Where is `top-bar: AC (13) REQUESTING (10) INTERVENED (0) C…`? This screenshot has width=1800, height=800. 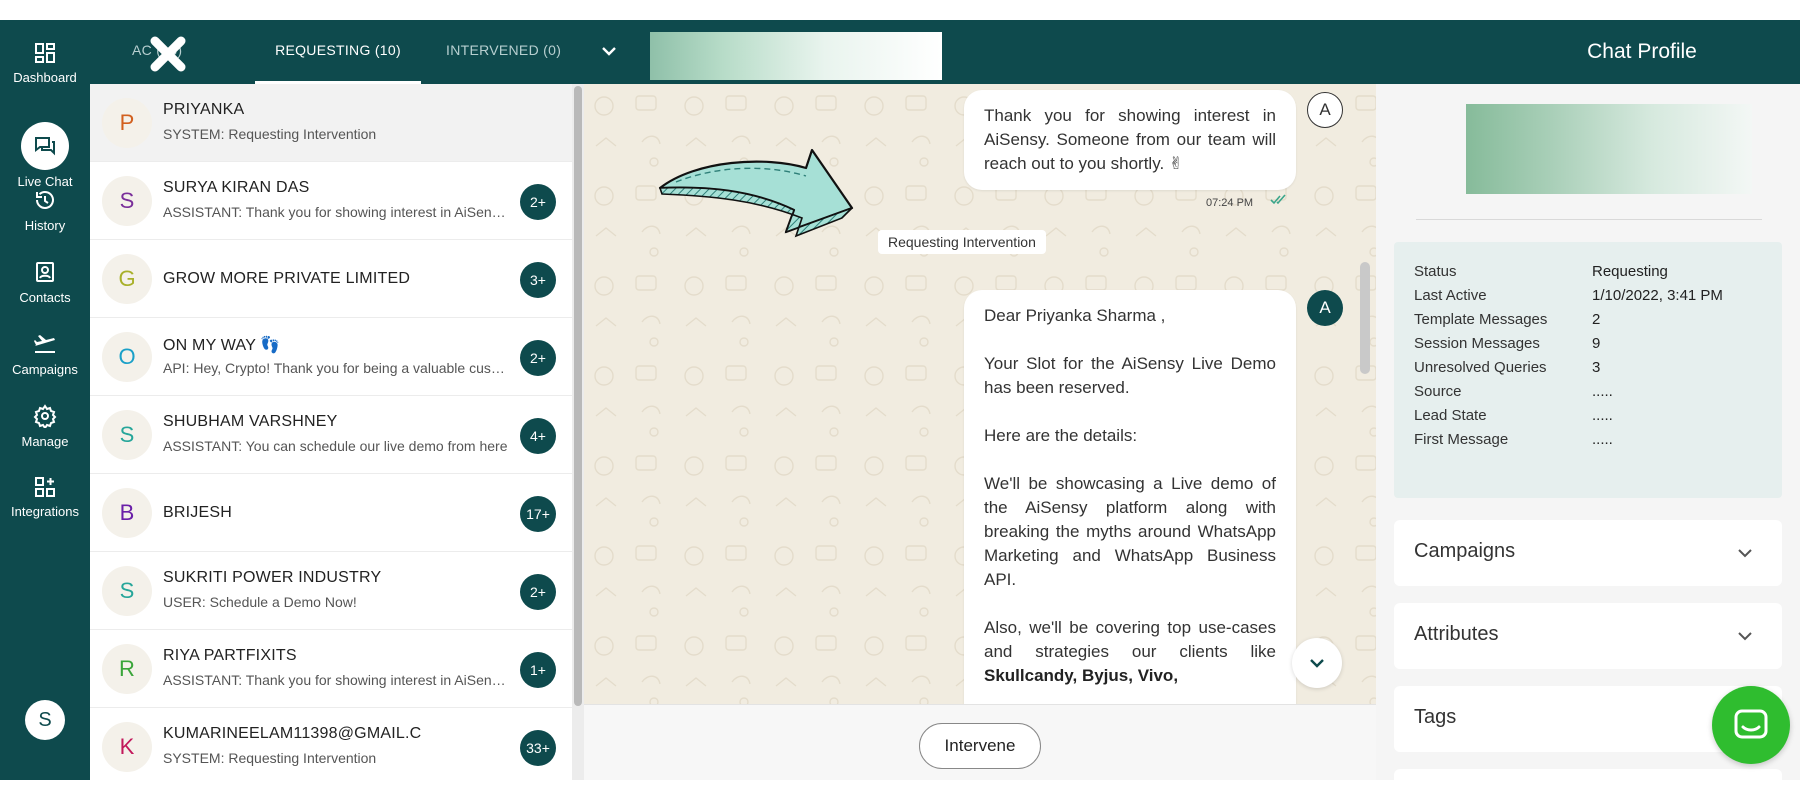
top-bar: AC (13) REQUESTING (10) INTERVENED (0) C… is located at coordinates (945, 52).